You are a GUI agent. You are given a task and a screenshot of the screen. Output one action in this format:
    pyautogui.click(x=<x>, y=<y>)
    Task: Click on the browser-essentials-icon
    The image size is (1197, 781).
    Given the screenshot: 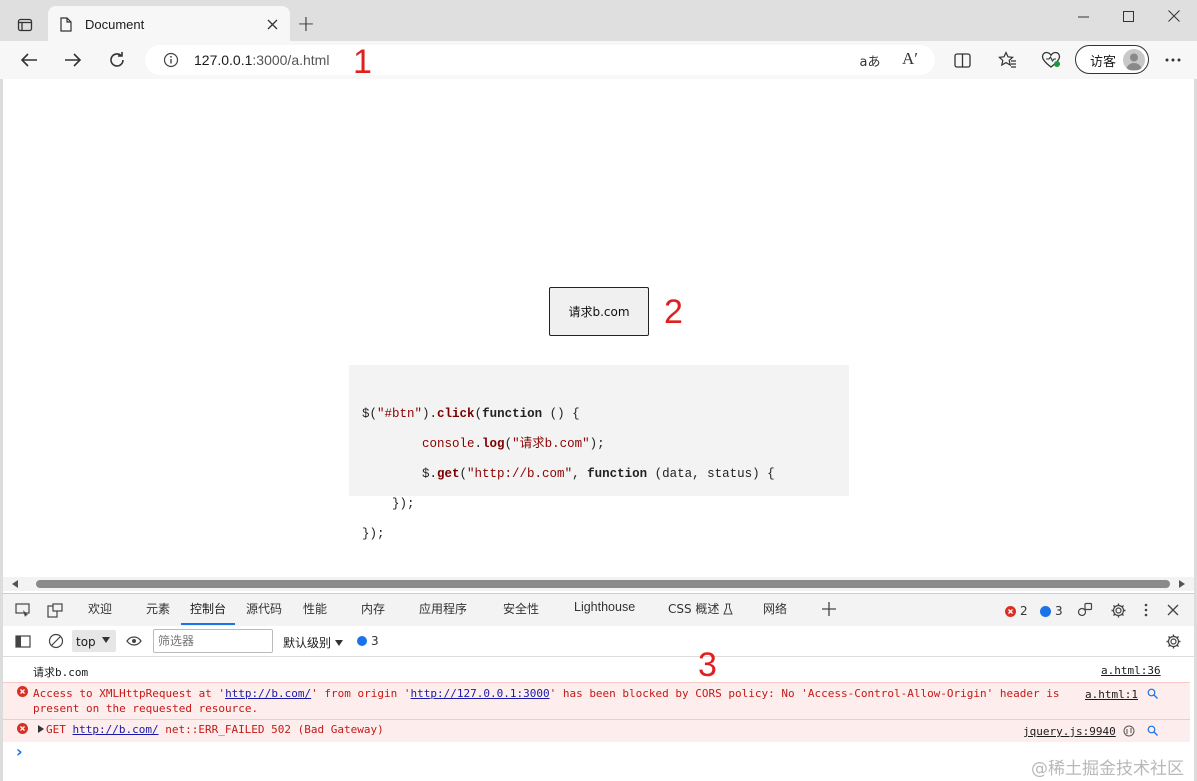 What is the action you would take?
    pyautogui.click(x=1051, y=60)
    